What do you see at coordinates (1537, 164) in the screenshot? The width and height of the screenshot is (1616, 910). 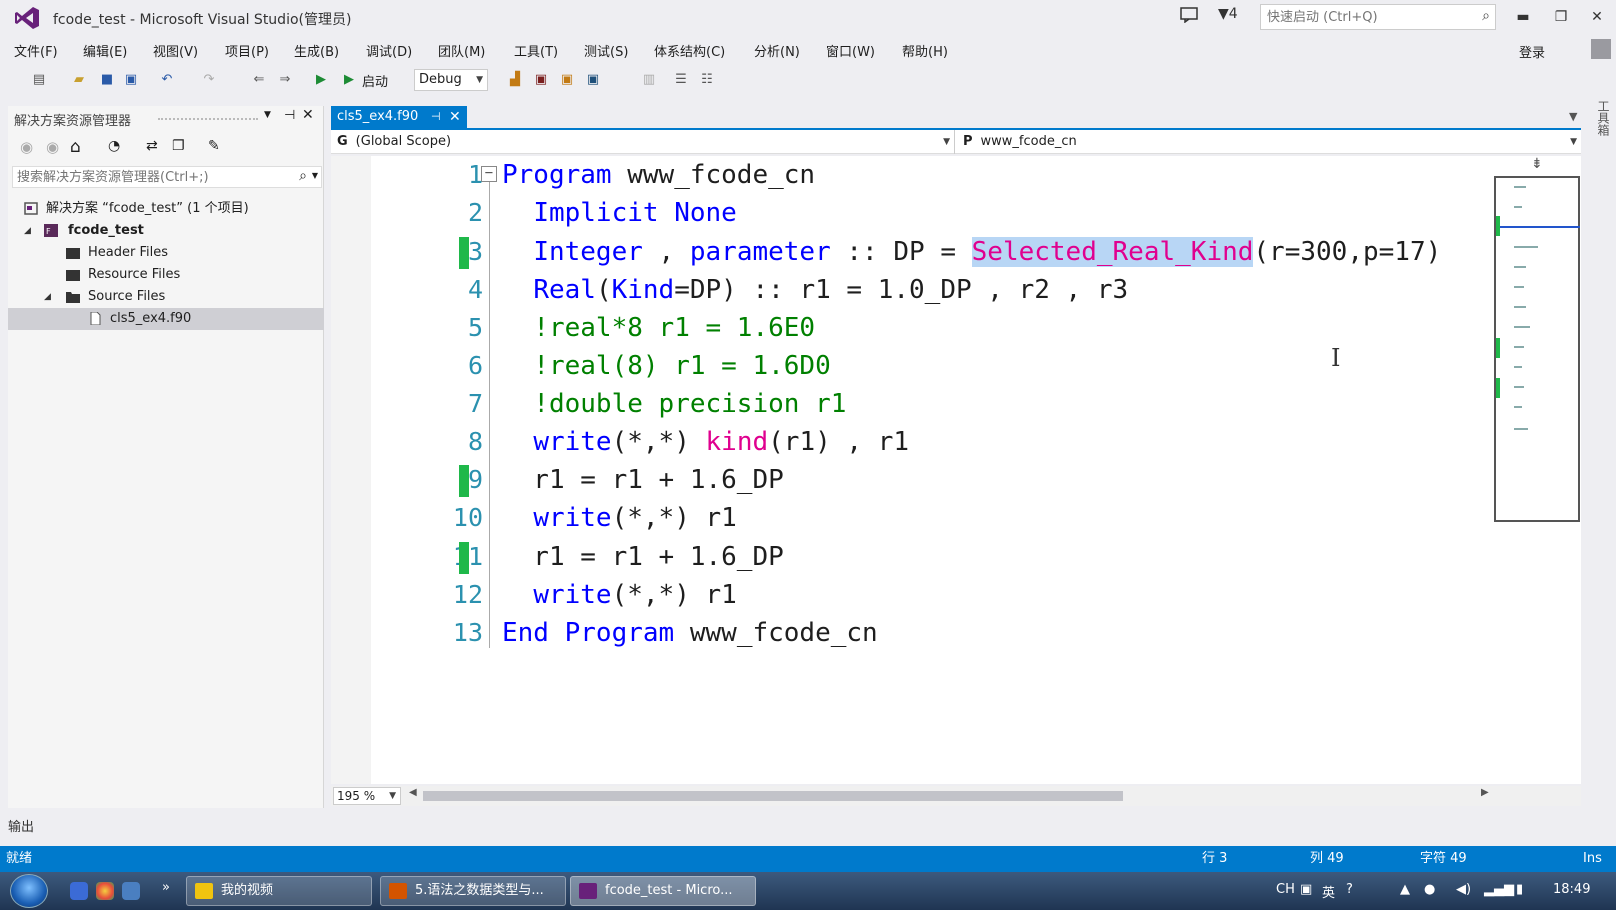 I see `split-view-icon: ⇟` at bounding box center [1537, 164].